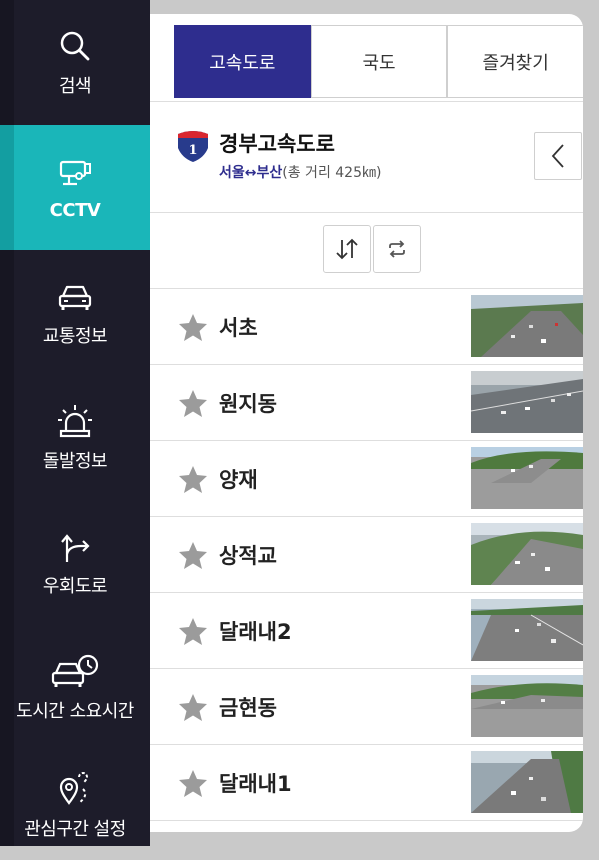  I want to click on nav-item-detour: 우회도로, so click(75, 562).